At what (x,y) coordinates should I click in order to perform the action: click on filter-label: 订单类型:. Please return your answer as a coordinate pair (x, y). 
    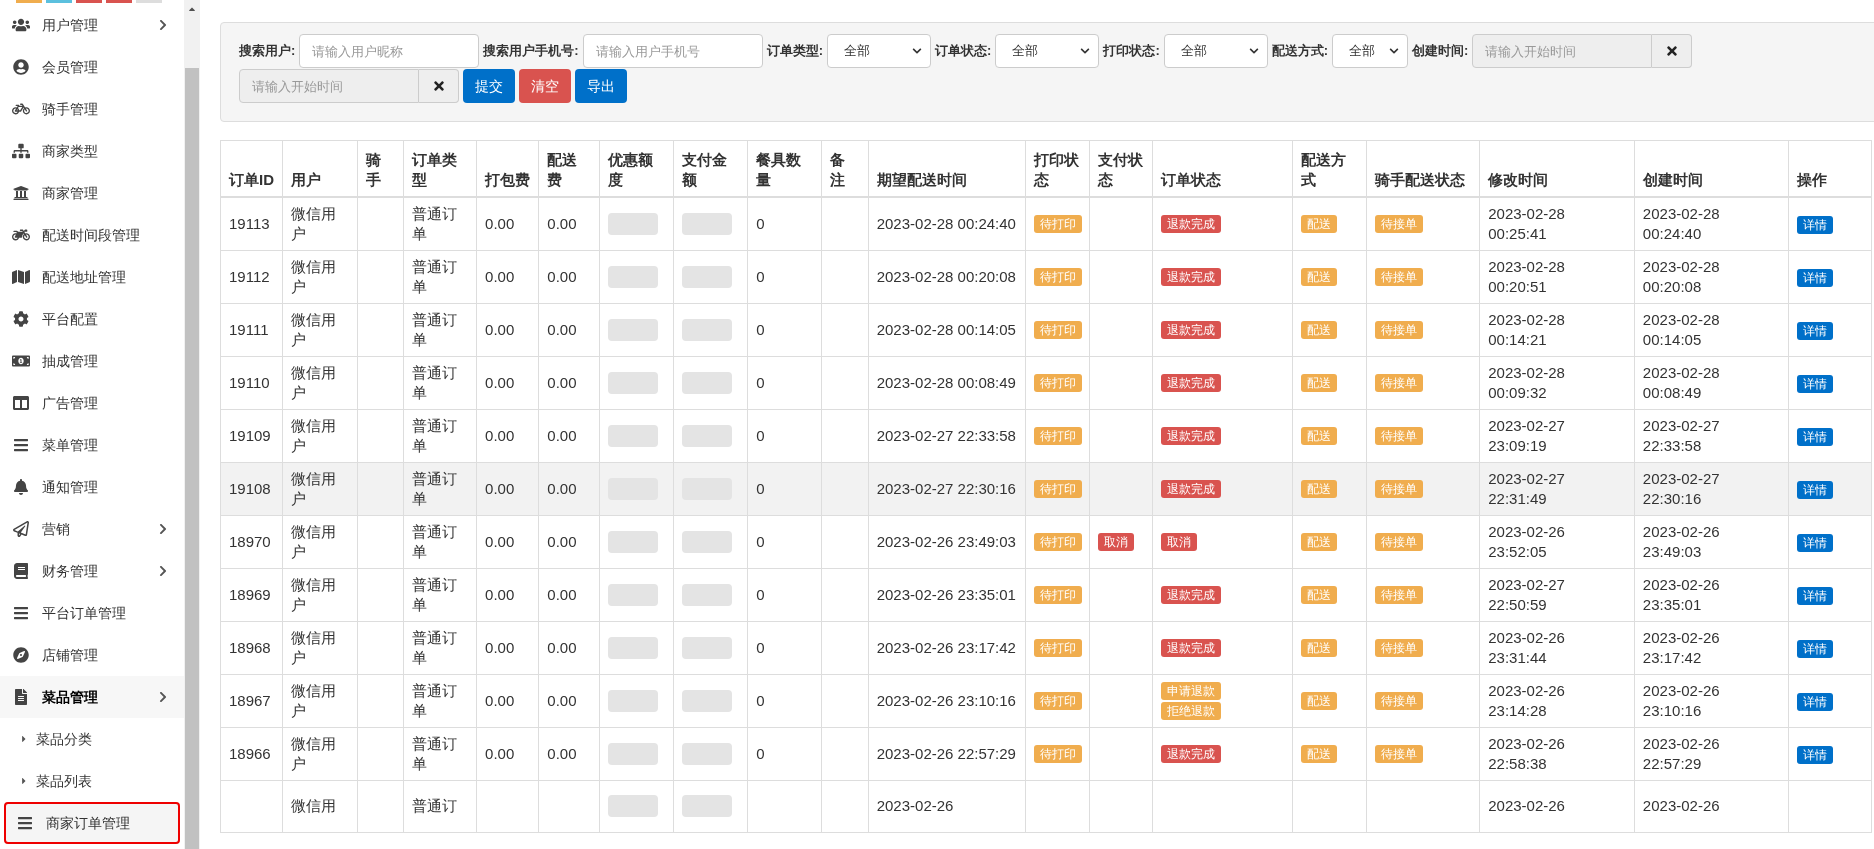
    Looking at the image, I should click on (795, 51).